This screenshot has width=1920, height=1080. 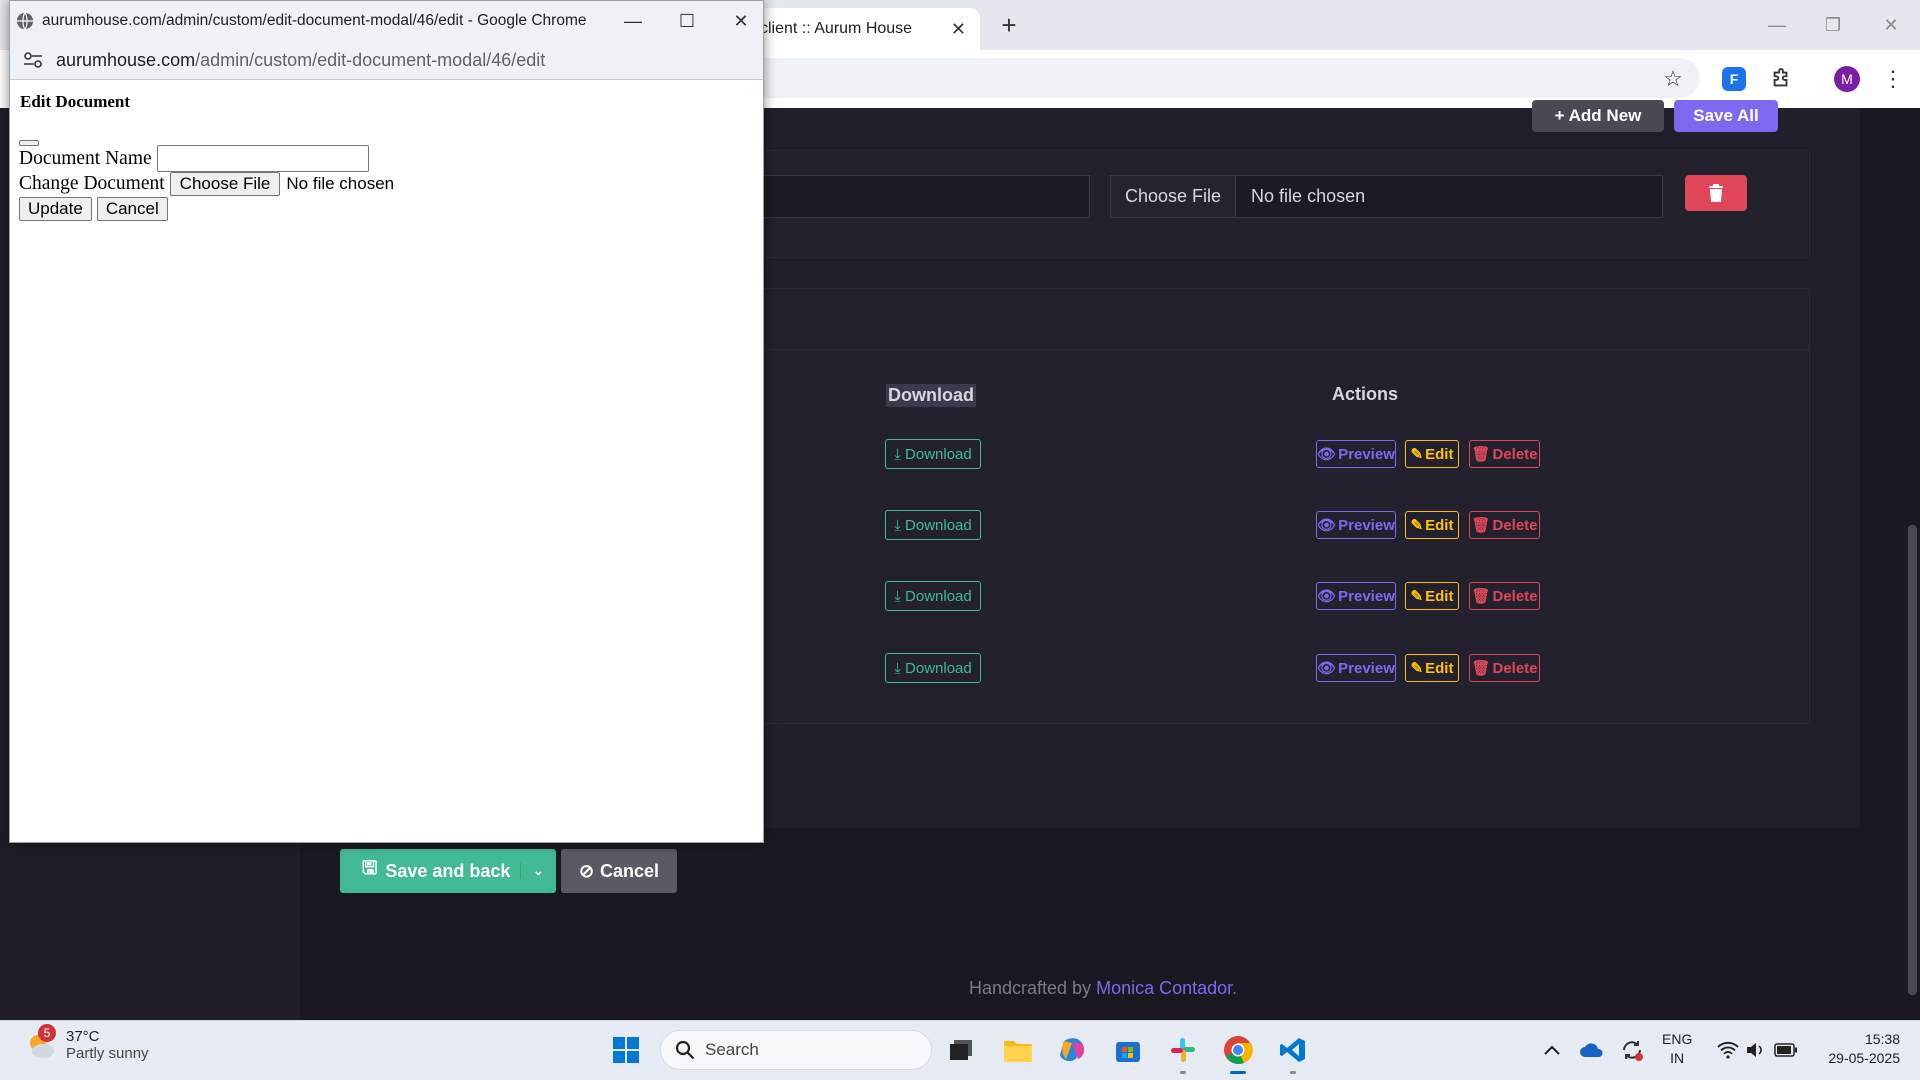 I want to click on browser-tab-aurum-house: client :: Aurum House ✕, so click(x=855, y=29).